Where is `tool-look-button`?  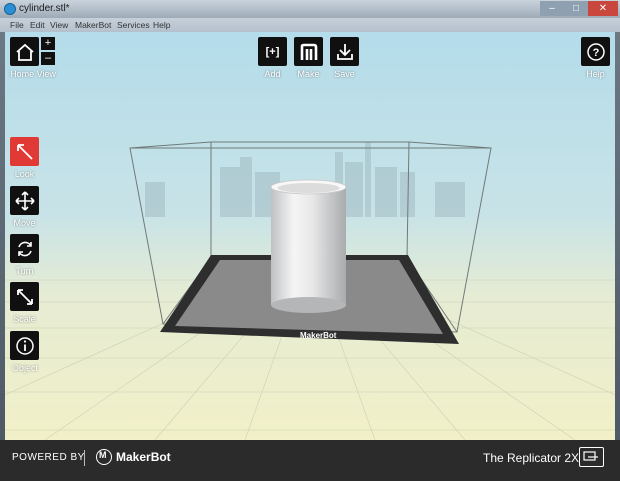
tool-look-button is located at coordinates (24, 151).